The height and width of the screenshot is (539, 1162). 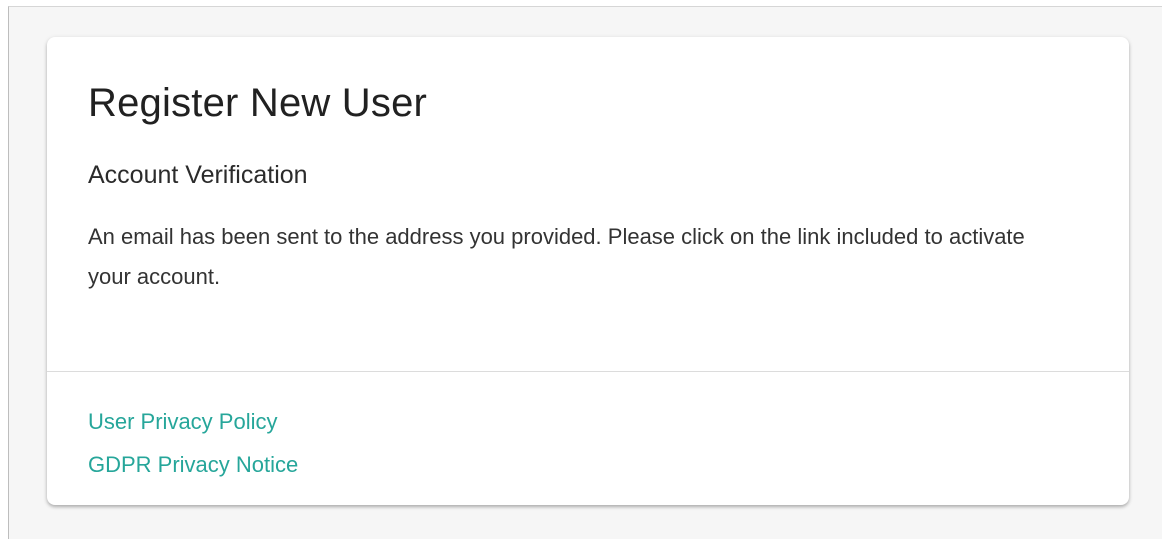 I want to click on section-title: Account Verification, so click(x=198, y=175).